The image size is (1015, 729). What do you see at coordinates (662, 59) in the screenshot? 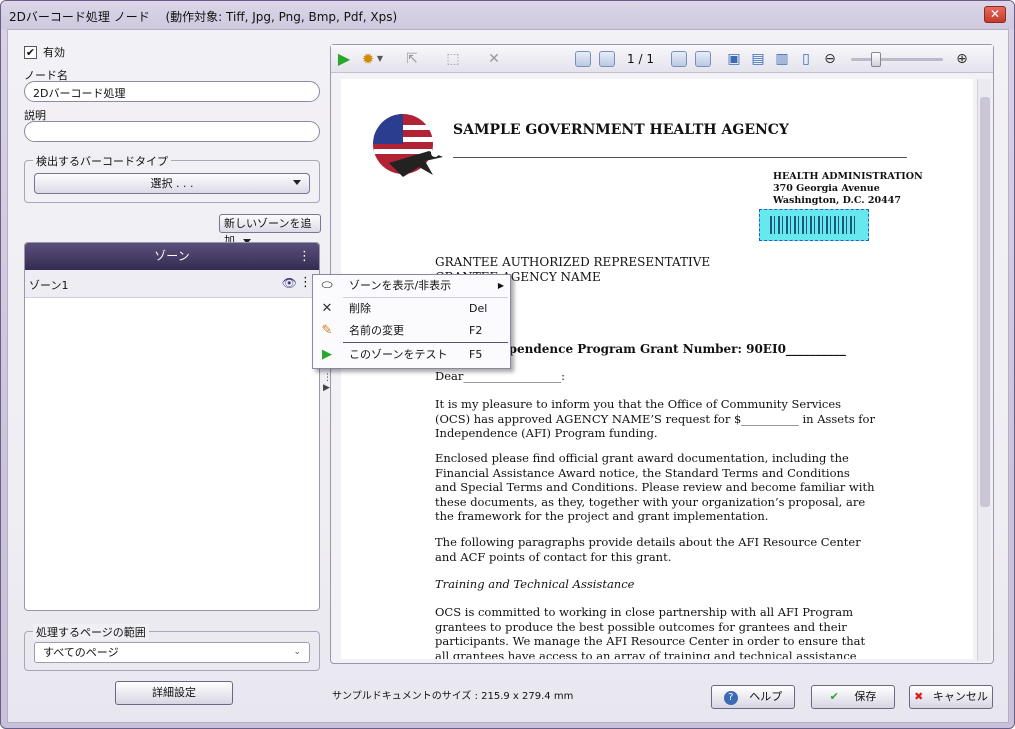
I see `viewer-toolbar: ▶ ✹ ▼ ⇱ ⬚ ✕ 1 / 1 ▣ ▤ ▥ ▯ ⊖ ⊕` at bounding box center [662, 59].